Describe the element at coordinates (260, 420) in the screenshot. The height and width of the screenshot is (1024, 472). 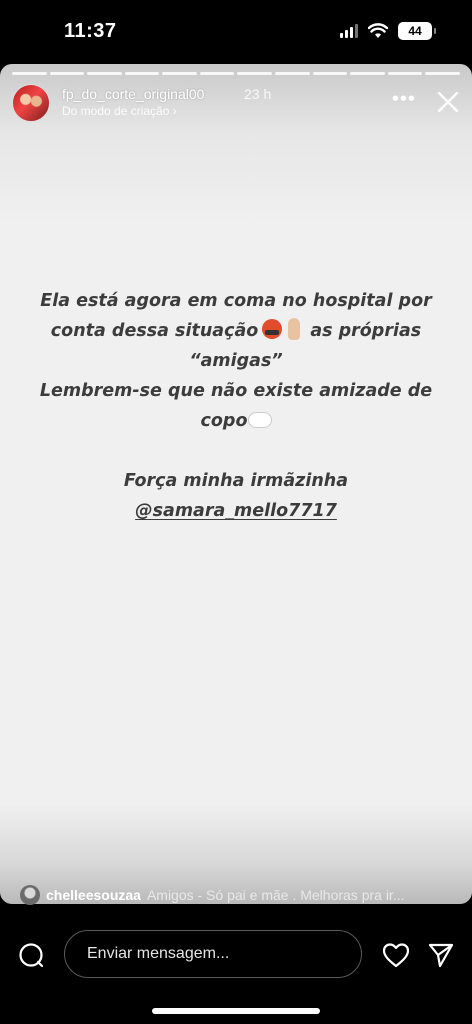
I see `thought-bubble-emoji-icon` at that location.